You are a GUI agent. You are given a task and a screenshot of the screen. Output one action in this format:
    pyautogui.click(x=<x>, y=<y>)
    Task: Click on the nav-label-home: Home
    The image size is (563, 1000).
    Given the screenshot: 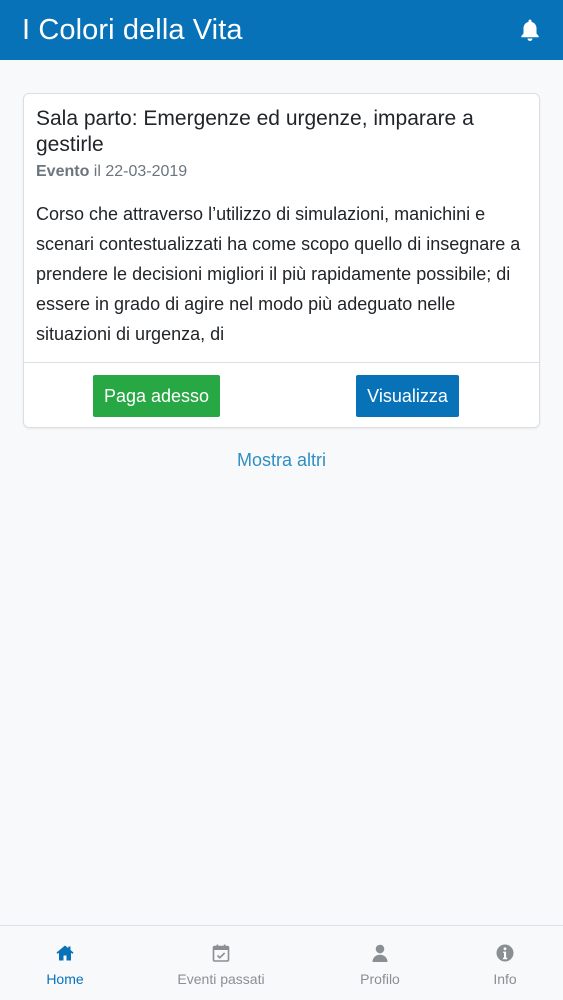 What is the action you would take?
    pyautogui.click(x=65, y=979)
    